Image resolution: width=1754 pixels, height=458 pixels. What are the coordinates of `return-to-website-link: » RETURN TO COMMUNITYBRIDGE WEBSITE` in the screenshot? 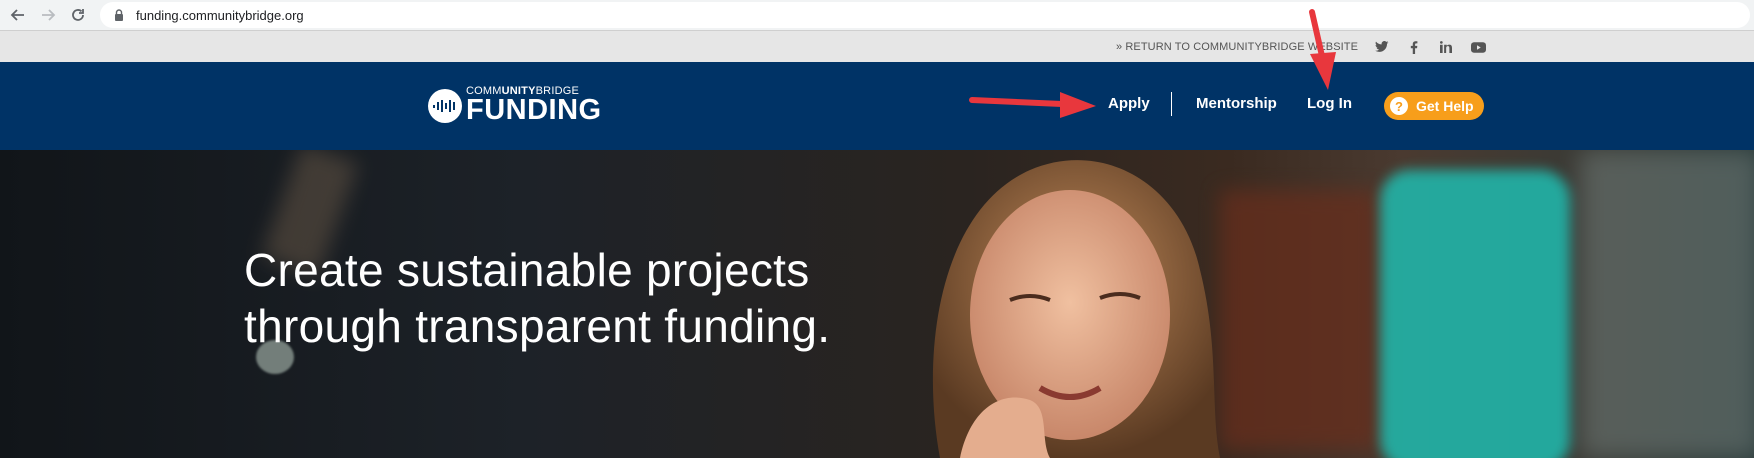 It's located at (1237, 47).